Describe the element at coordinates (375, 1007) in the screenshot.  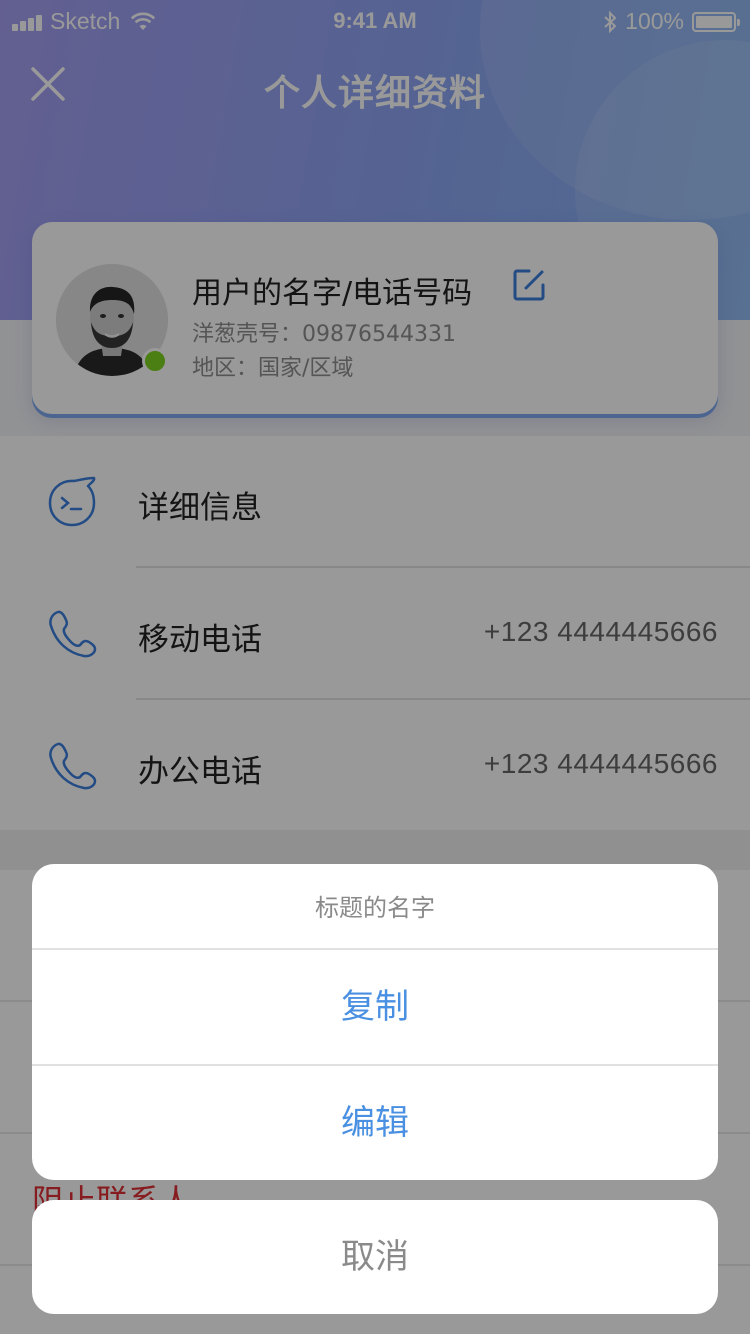
I see `copy-button: 复制` at that location.